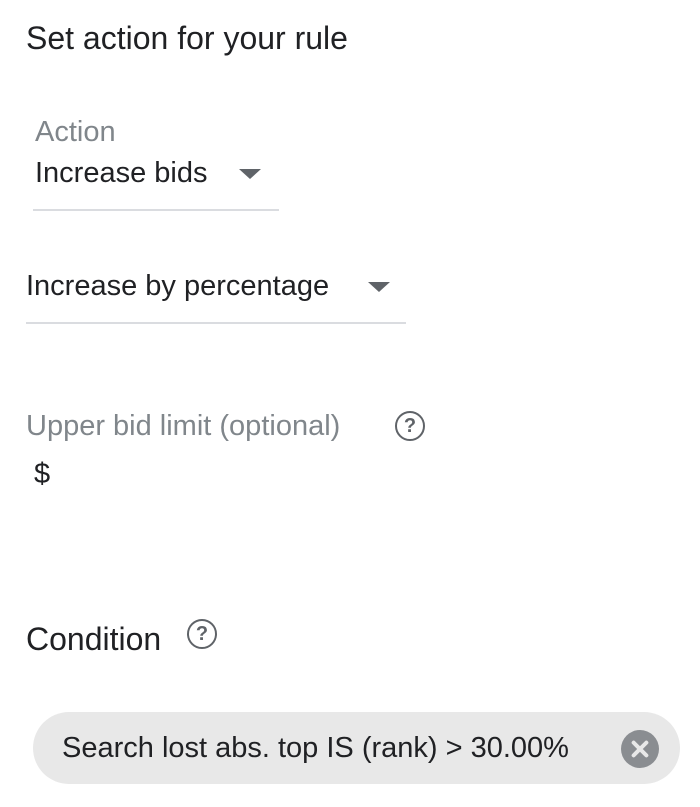 Image resolution: width=700 pixels, height=807 pixels. I want to click on close-circle-icon, so click(640, 749).